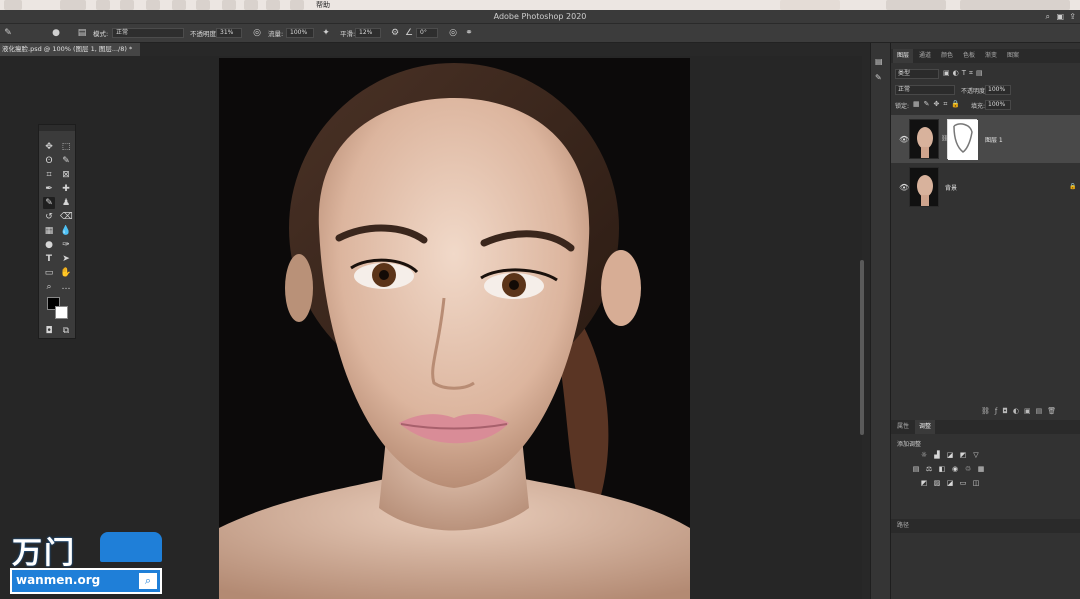 The height and width of the screenshot is (599, 1080). Describe the element at coordinates (963, 483) in the screenshot. I see `gradient-map-icon: ▭` at that location.